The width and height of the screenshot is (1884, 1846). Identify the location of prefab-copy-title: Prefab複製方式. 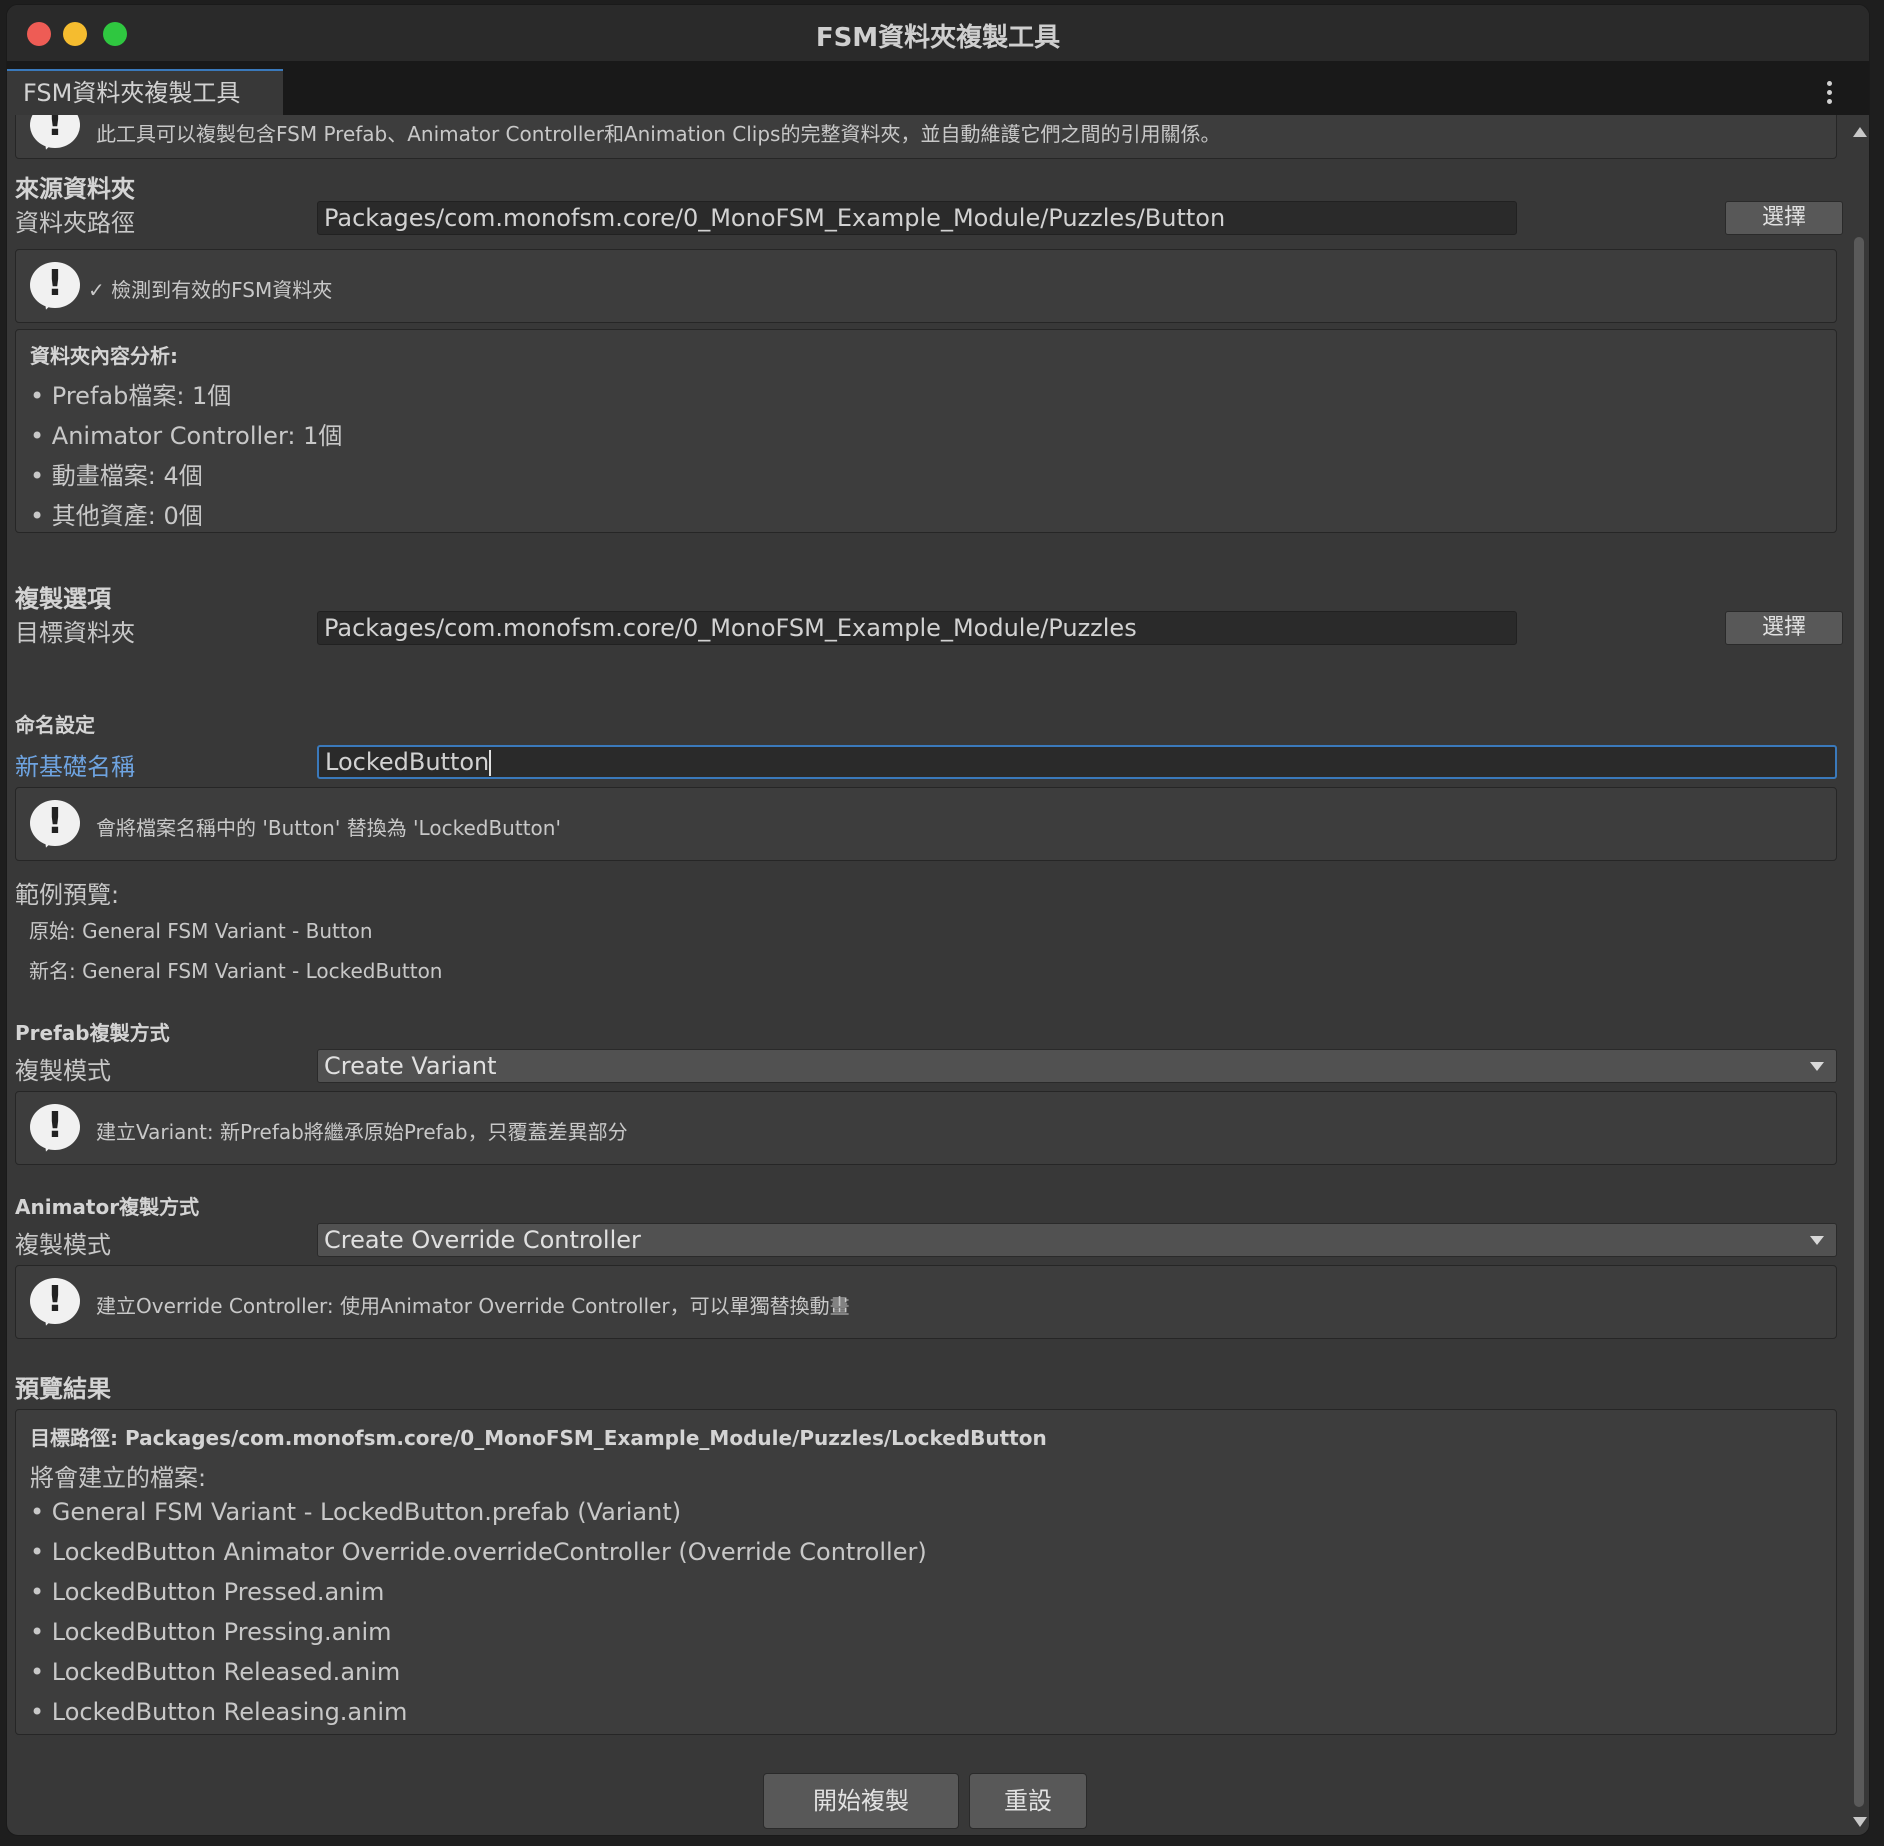
(92, 1033).